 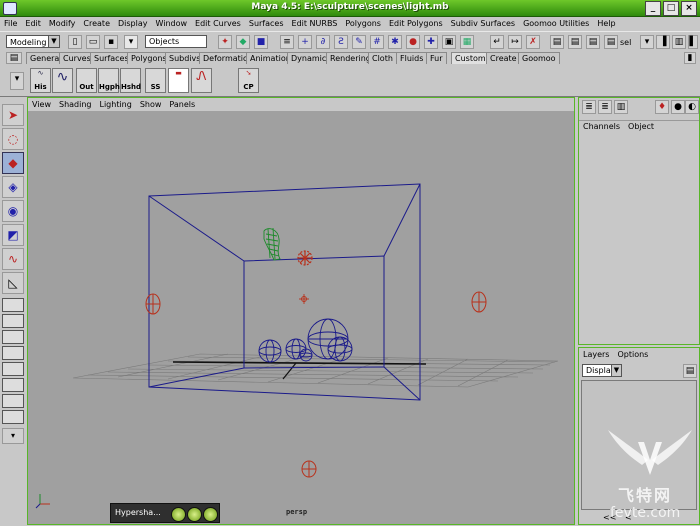 I want to click on render-region-icon: ▤, so click(x=593, y=42).